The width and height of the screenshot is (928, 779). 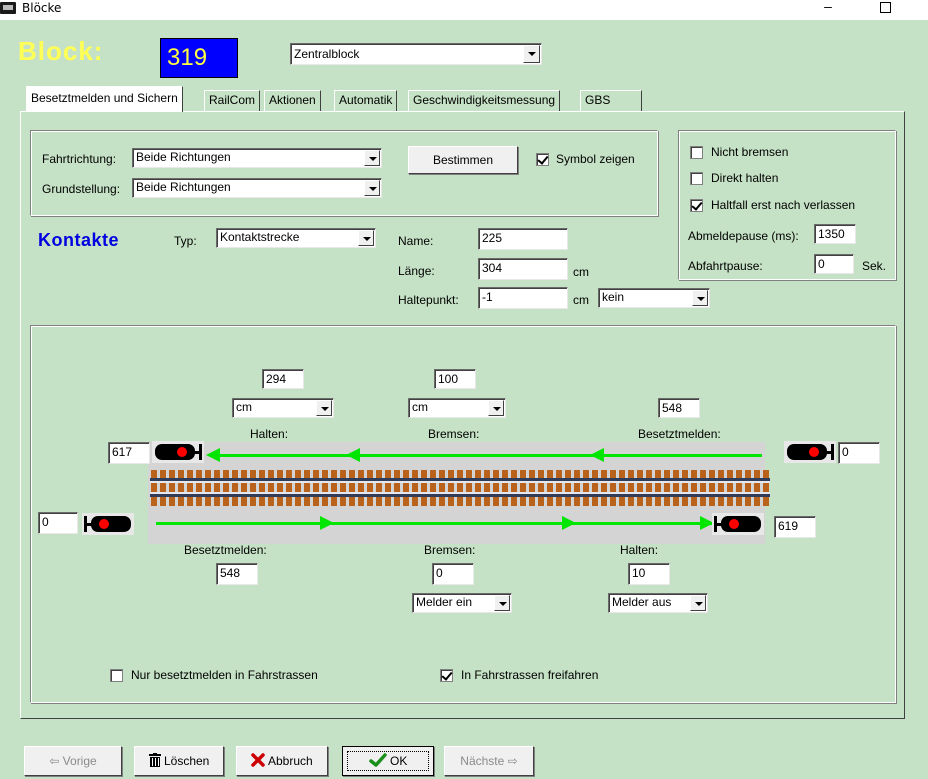 I want to click on naechste-label: Nächste, so click(x=482, y=761).